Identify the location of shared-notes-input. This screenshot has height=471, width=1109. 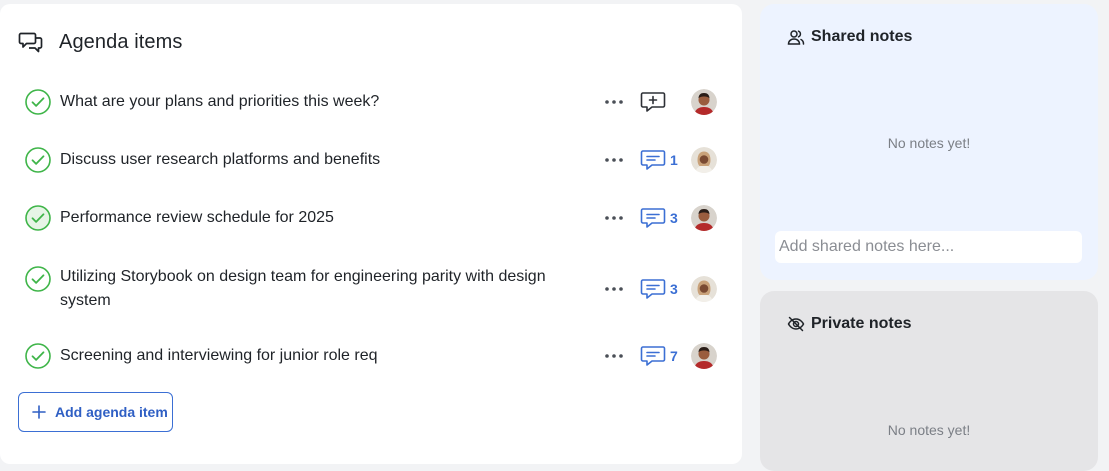
(928, 247).